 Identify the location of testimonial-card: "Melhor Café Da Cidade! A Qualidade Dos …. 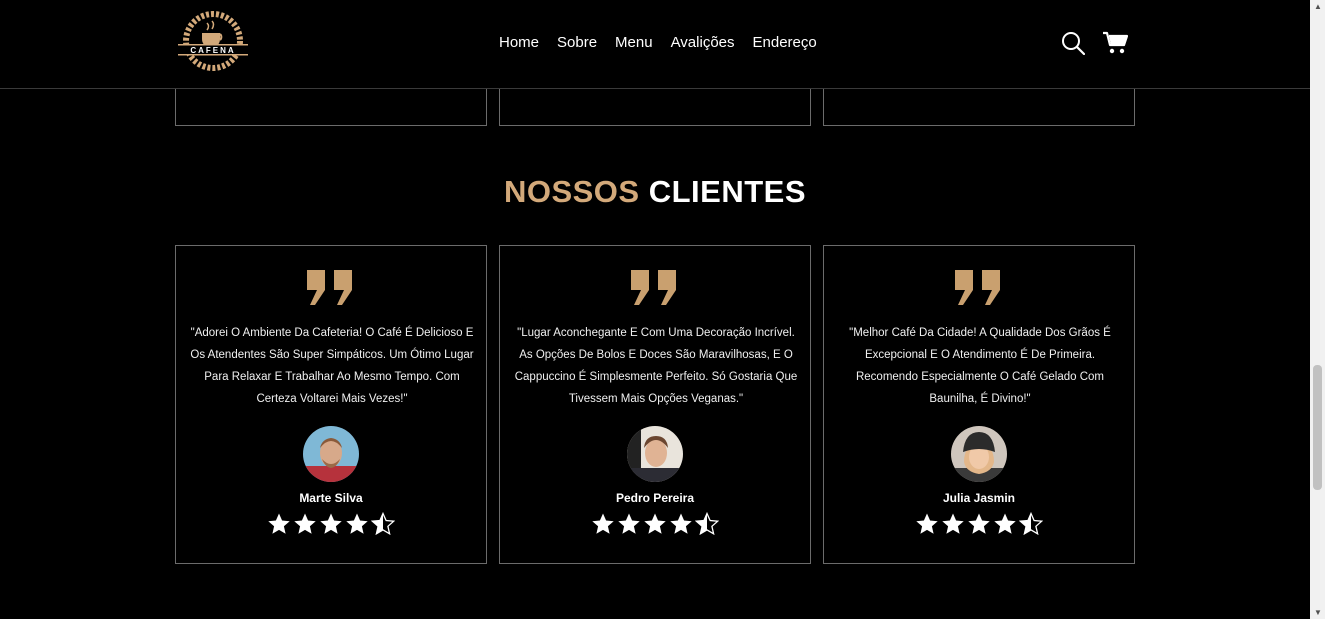
(979, 404).